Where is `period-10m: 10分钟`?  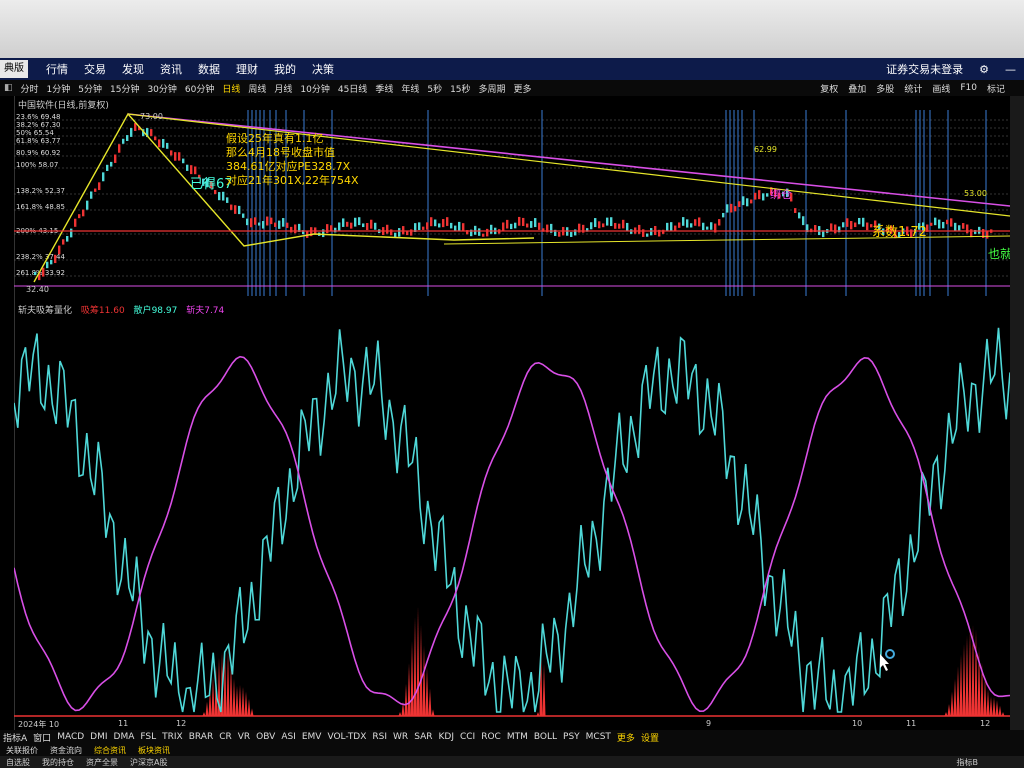 period-10m: 10分钟 is located at coordinates (314, 88).